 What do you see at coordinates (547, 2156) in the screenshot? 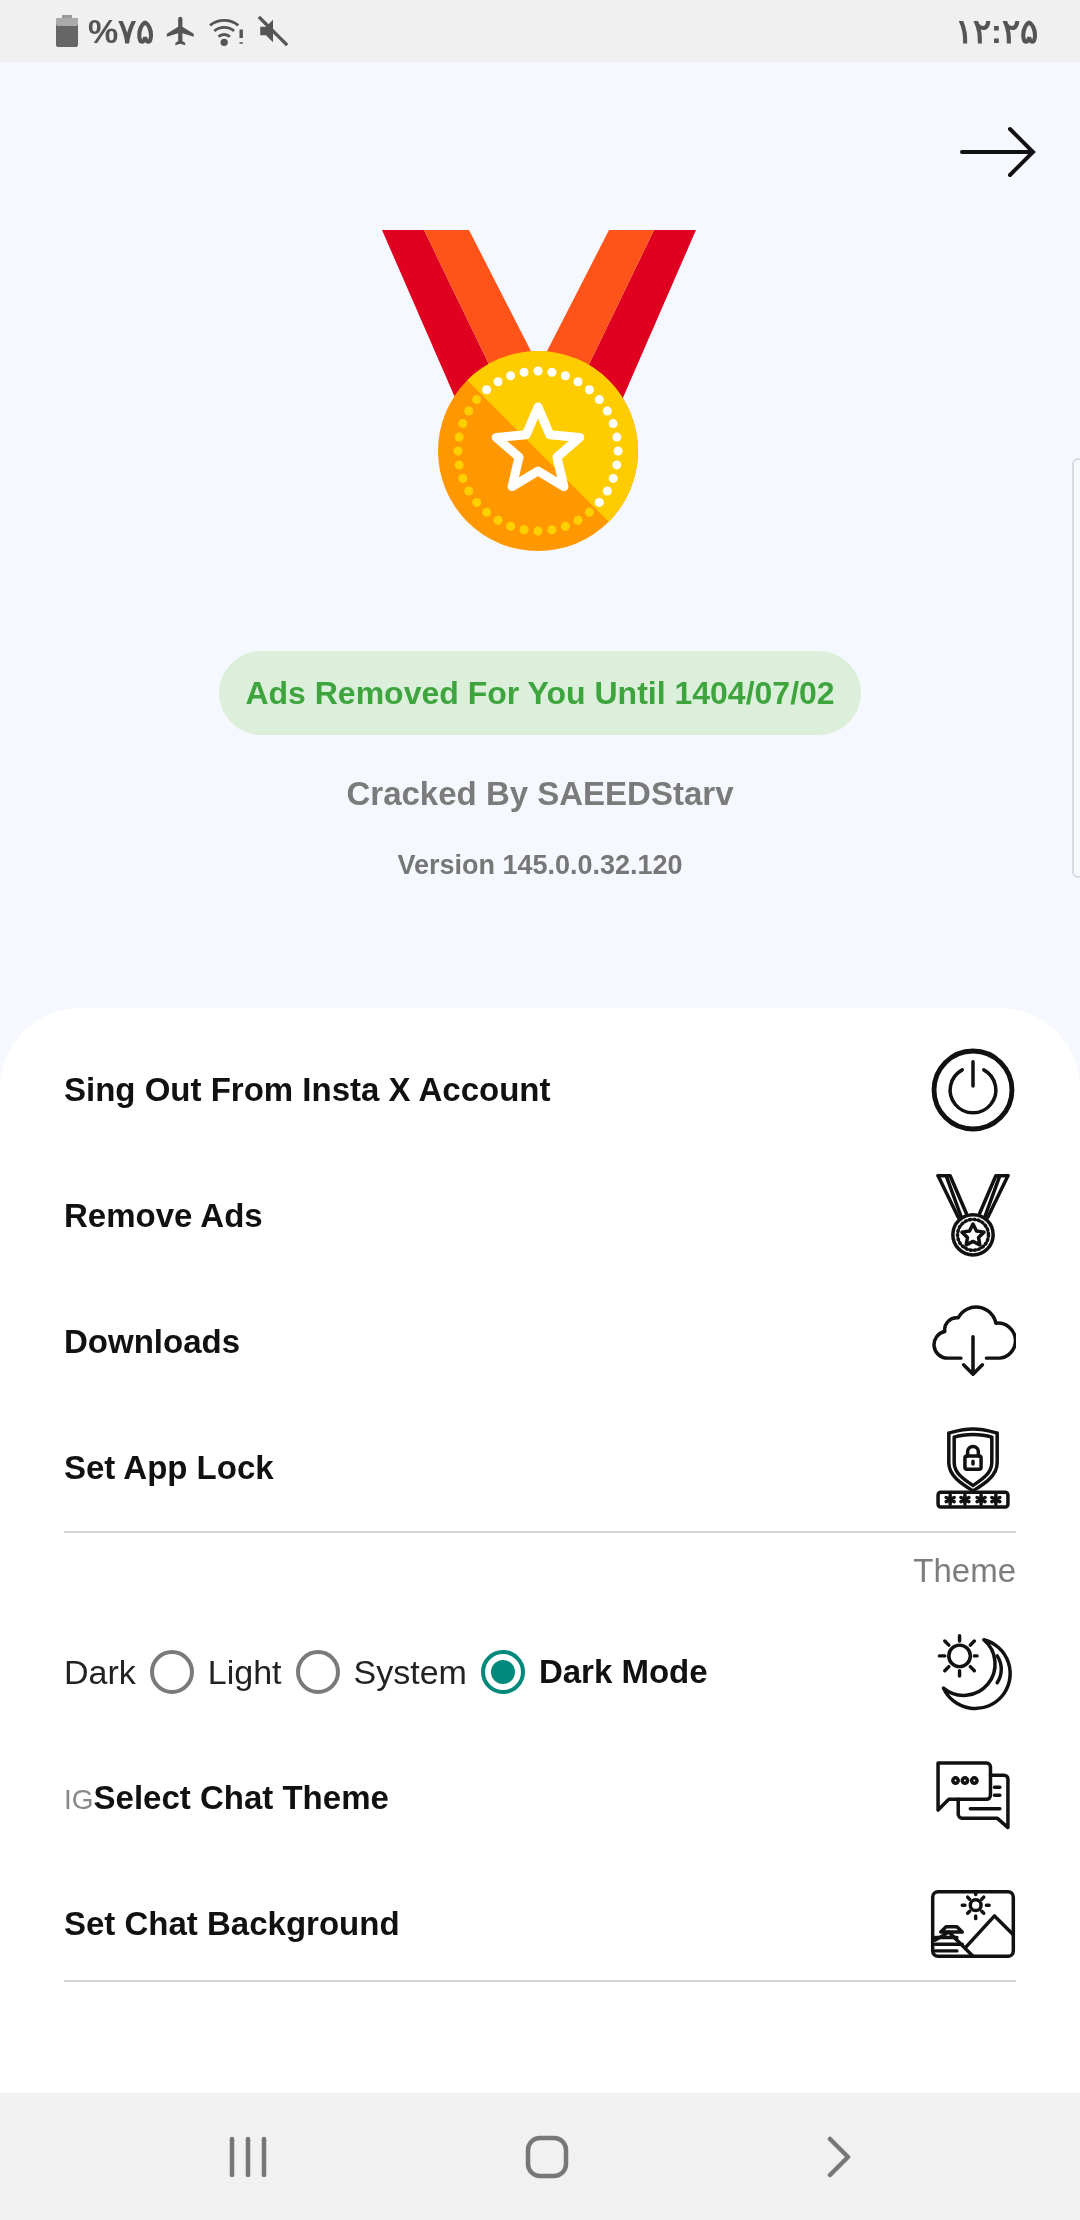
I see `home-icon` at bounding box center [547, 2156].